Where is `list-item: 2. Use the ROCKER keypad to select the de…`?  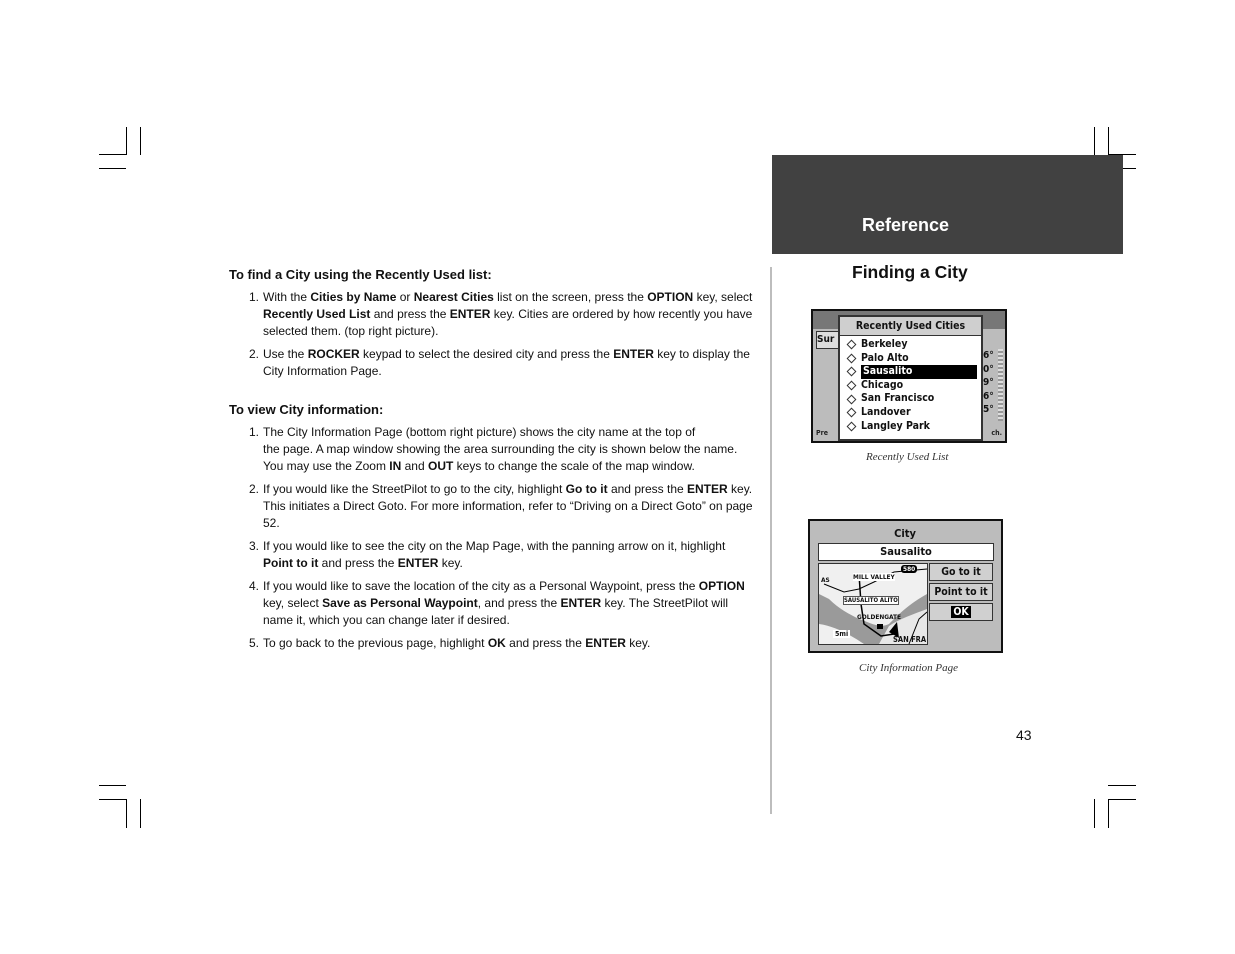 list-item: 2. Use the ROCKER keypad to select the de… is located at coordinates (501, 363).